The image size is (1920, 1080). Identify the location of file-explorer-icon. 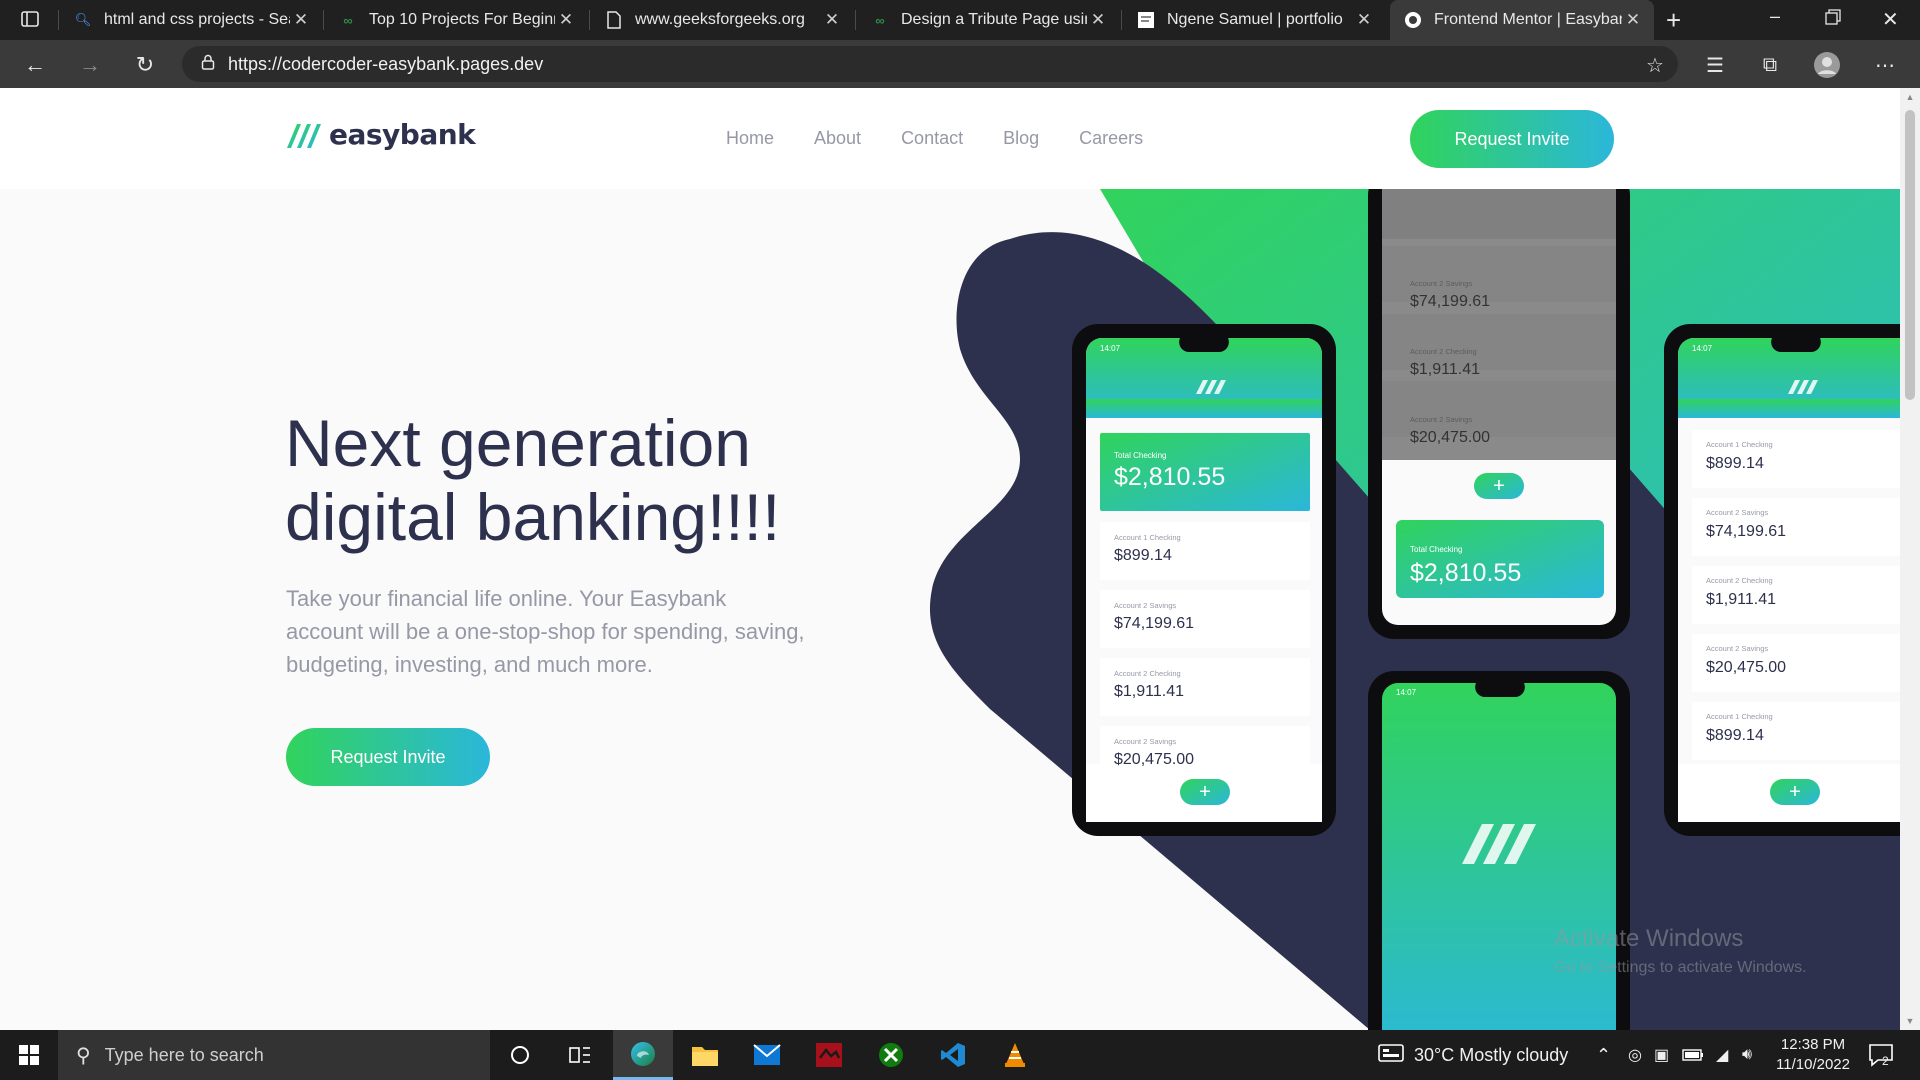
(705, 1055).